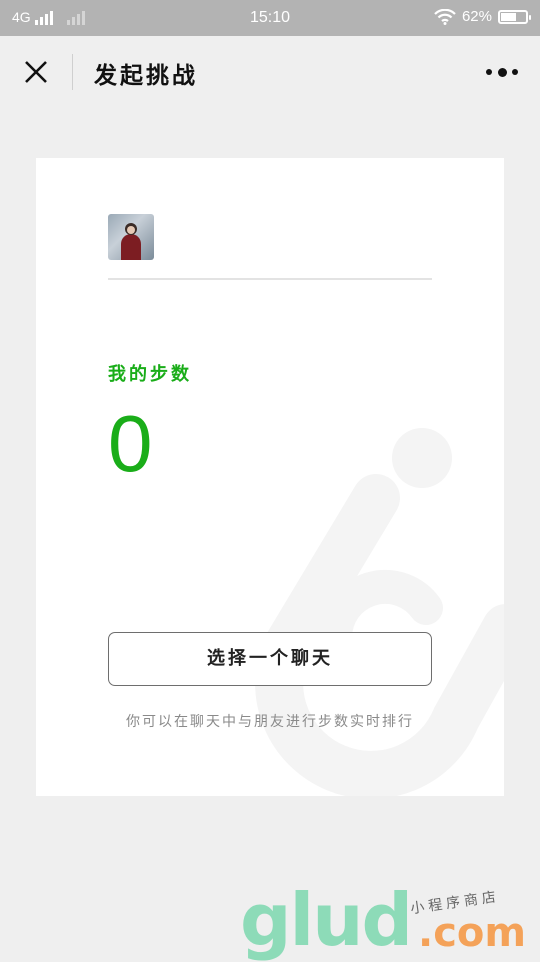  What do you see at coordinates (131, 237) in the screenshot?
I see `avatar` at bounding box center [131, 237].